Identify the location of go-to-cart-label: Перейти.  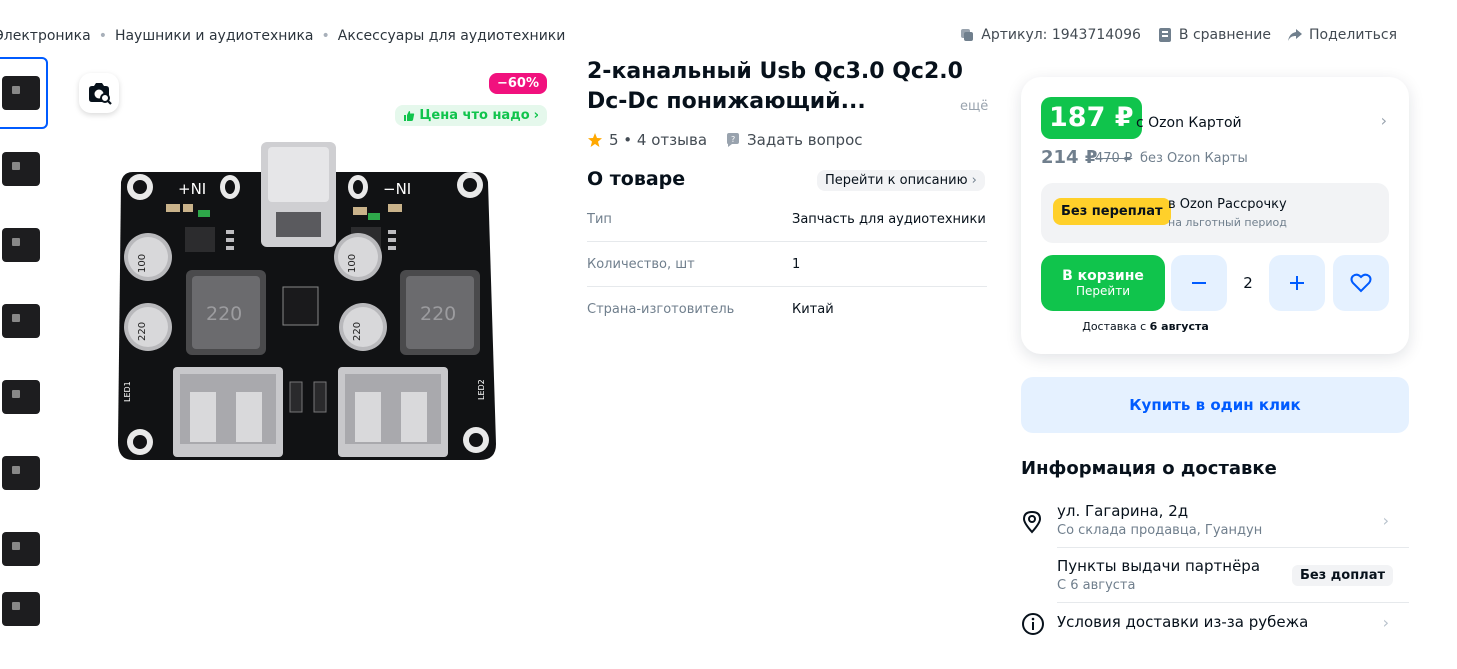
(1103, 291).